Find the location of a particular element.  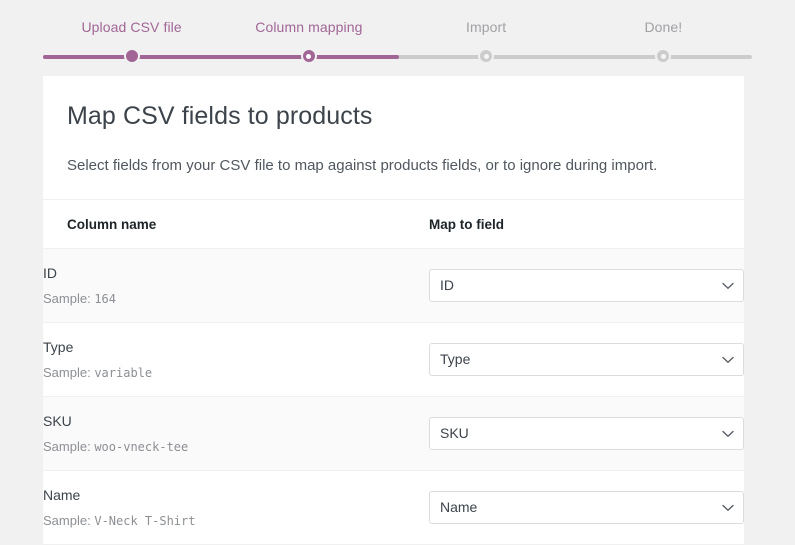

step-dot-column-mapping is located at coordinates (308, 56).